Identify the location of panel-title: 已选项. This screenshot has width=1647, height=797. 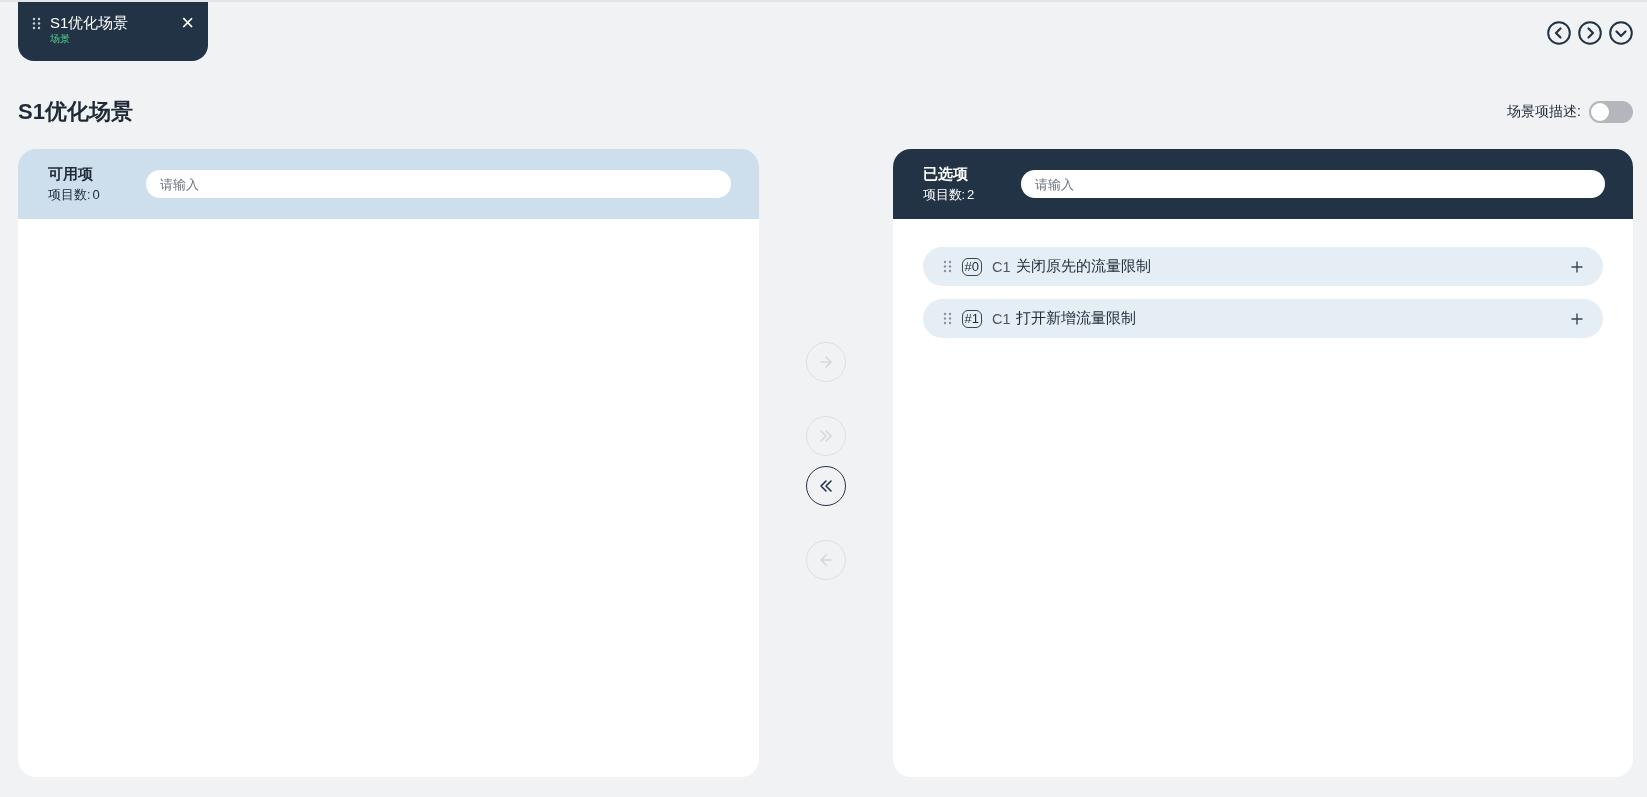
(945, 174).